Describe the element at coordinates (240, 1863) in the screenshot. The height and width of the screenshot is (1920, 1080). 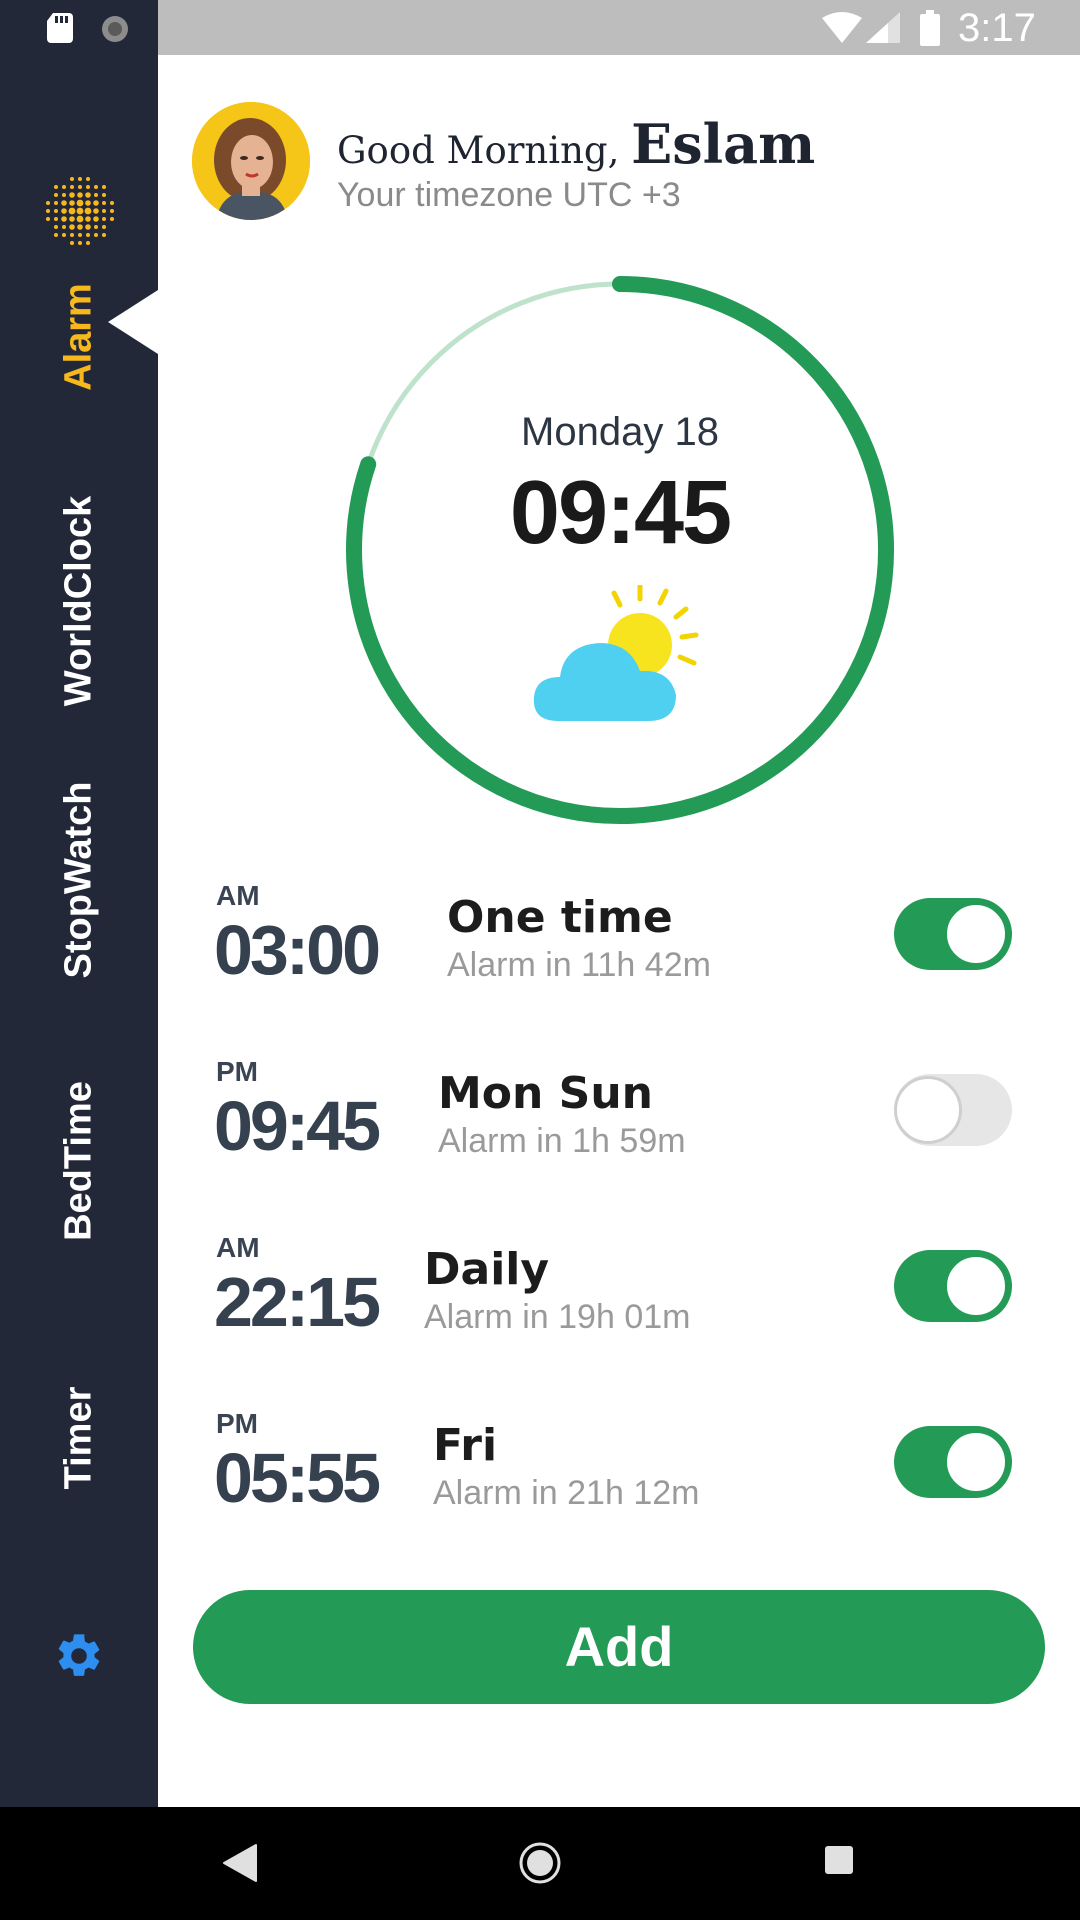
I see `back-icon` at that location.